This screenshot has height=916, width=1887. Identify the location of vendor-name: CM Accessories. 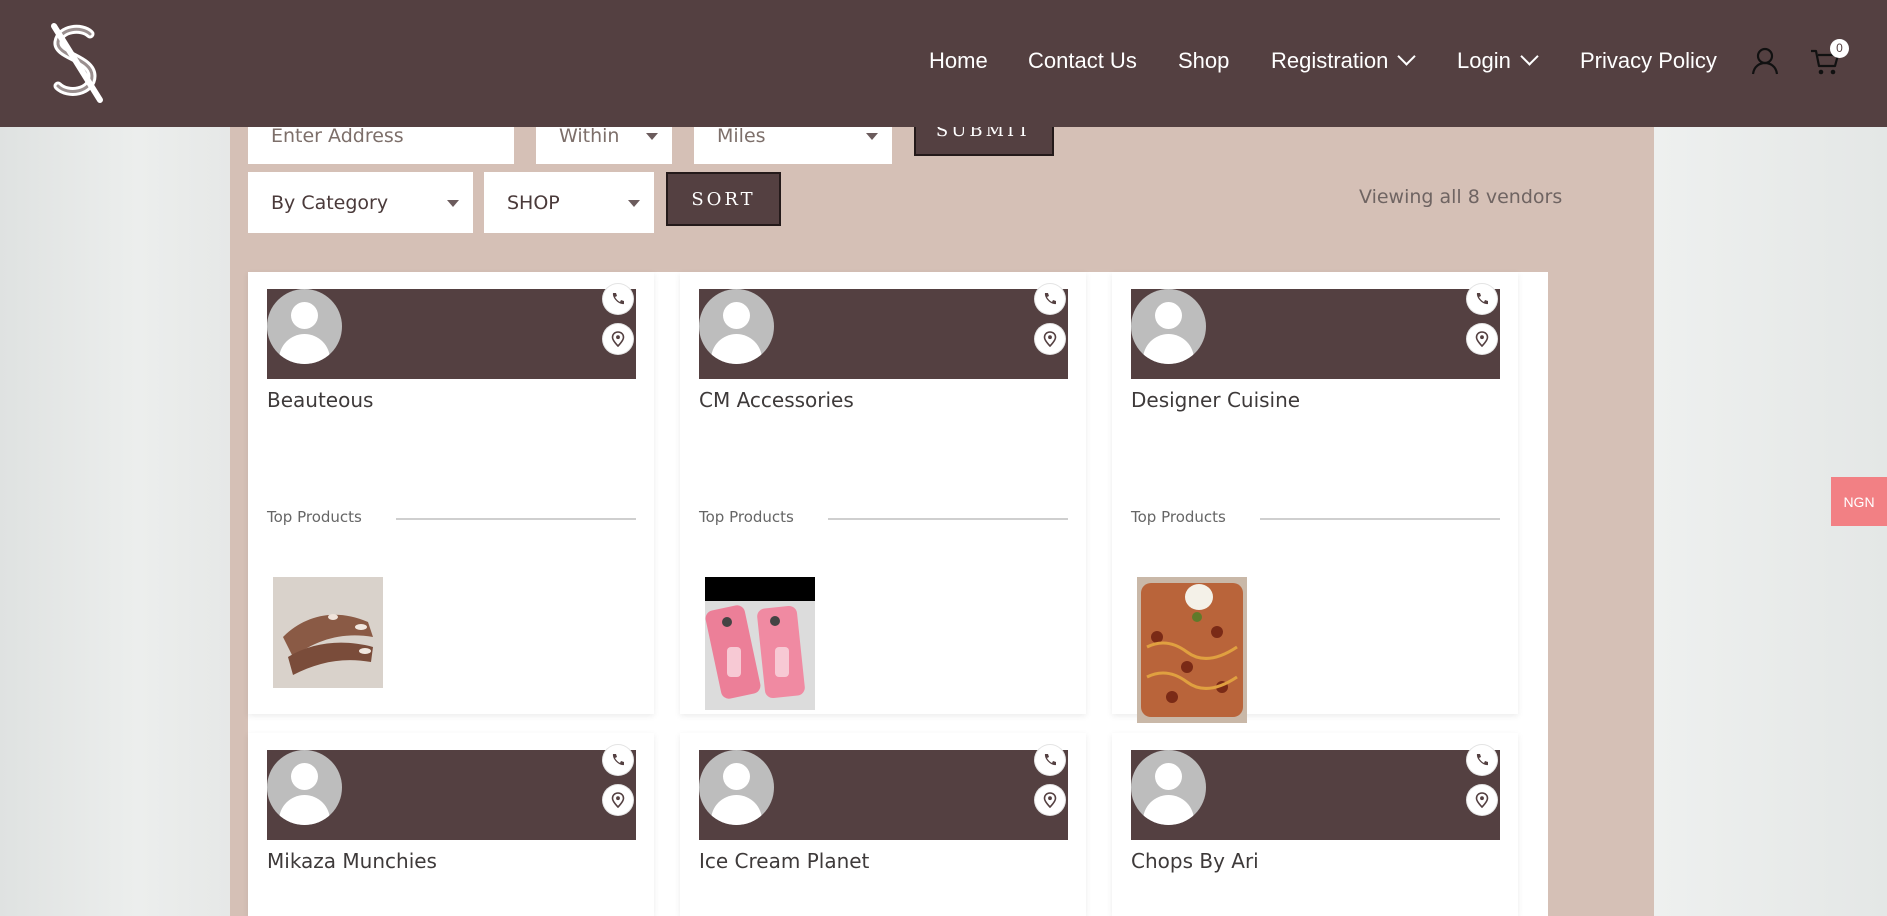
(776, 400).